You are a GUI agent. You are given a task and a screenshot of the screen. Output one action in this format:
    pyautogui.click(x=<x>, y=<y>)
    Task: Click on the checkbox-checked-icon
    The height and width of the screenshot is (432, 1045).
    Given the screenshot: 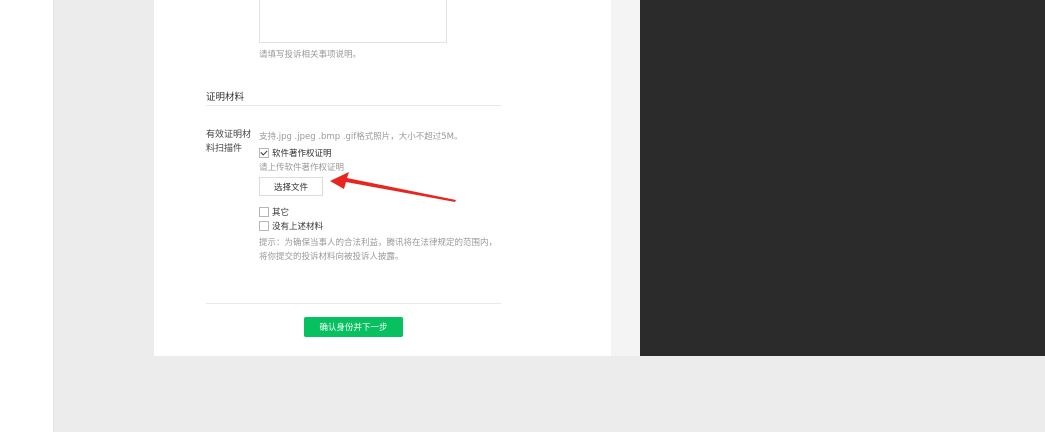 What is the action you would take?
    pyautogui.click(x=264, y=153)
    